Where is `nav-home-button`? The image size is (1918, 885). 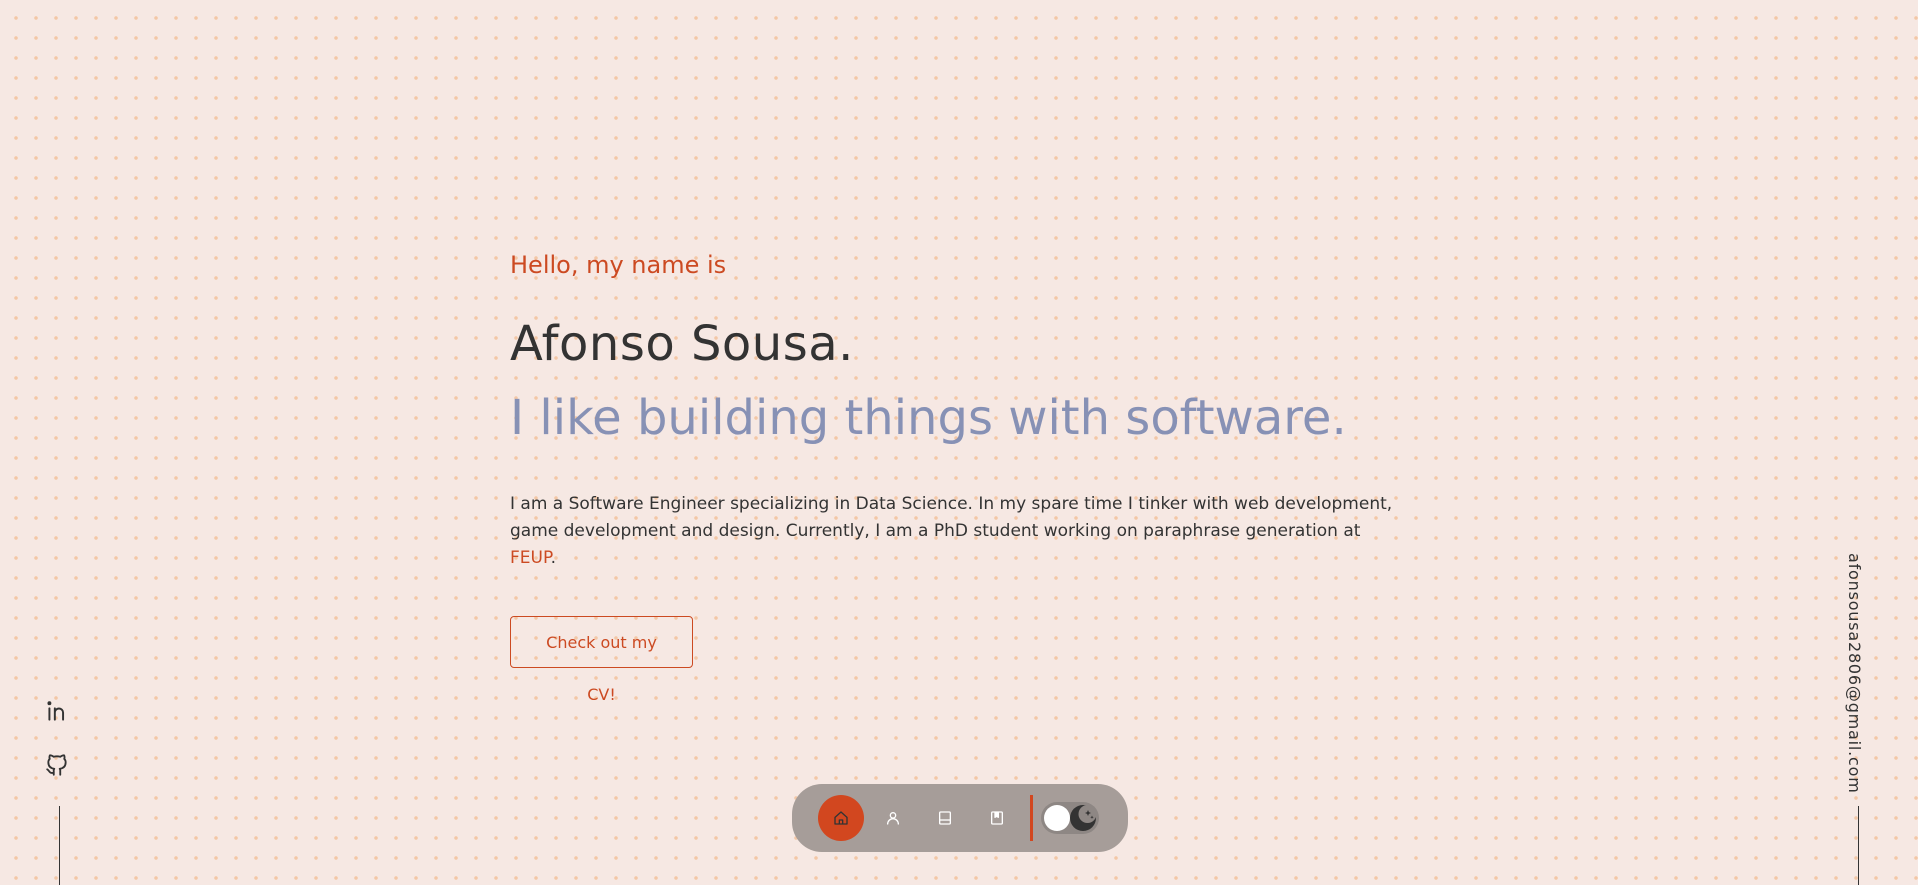
nav-home-button is located at coordinates (841, 818).